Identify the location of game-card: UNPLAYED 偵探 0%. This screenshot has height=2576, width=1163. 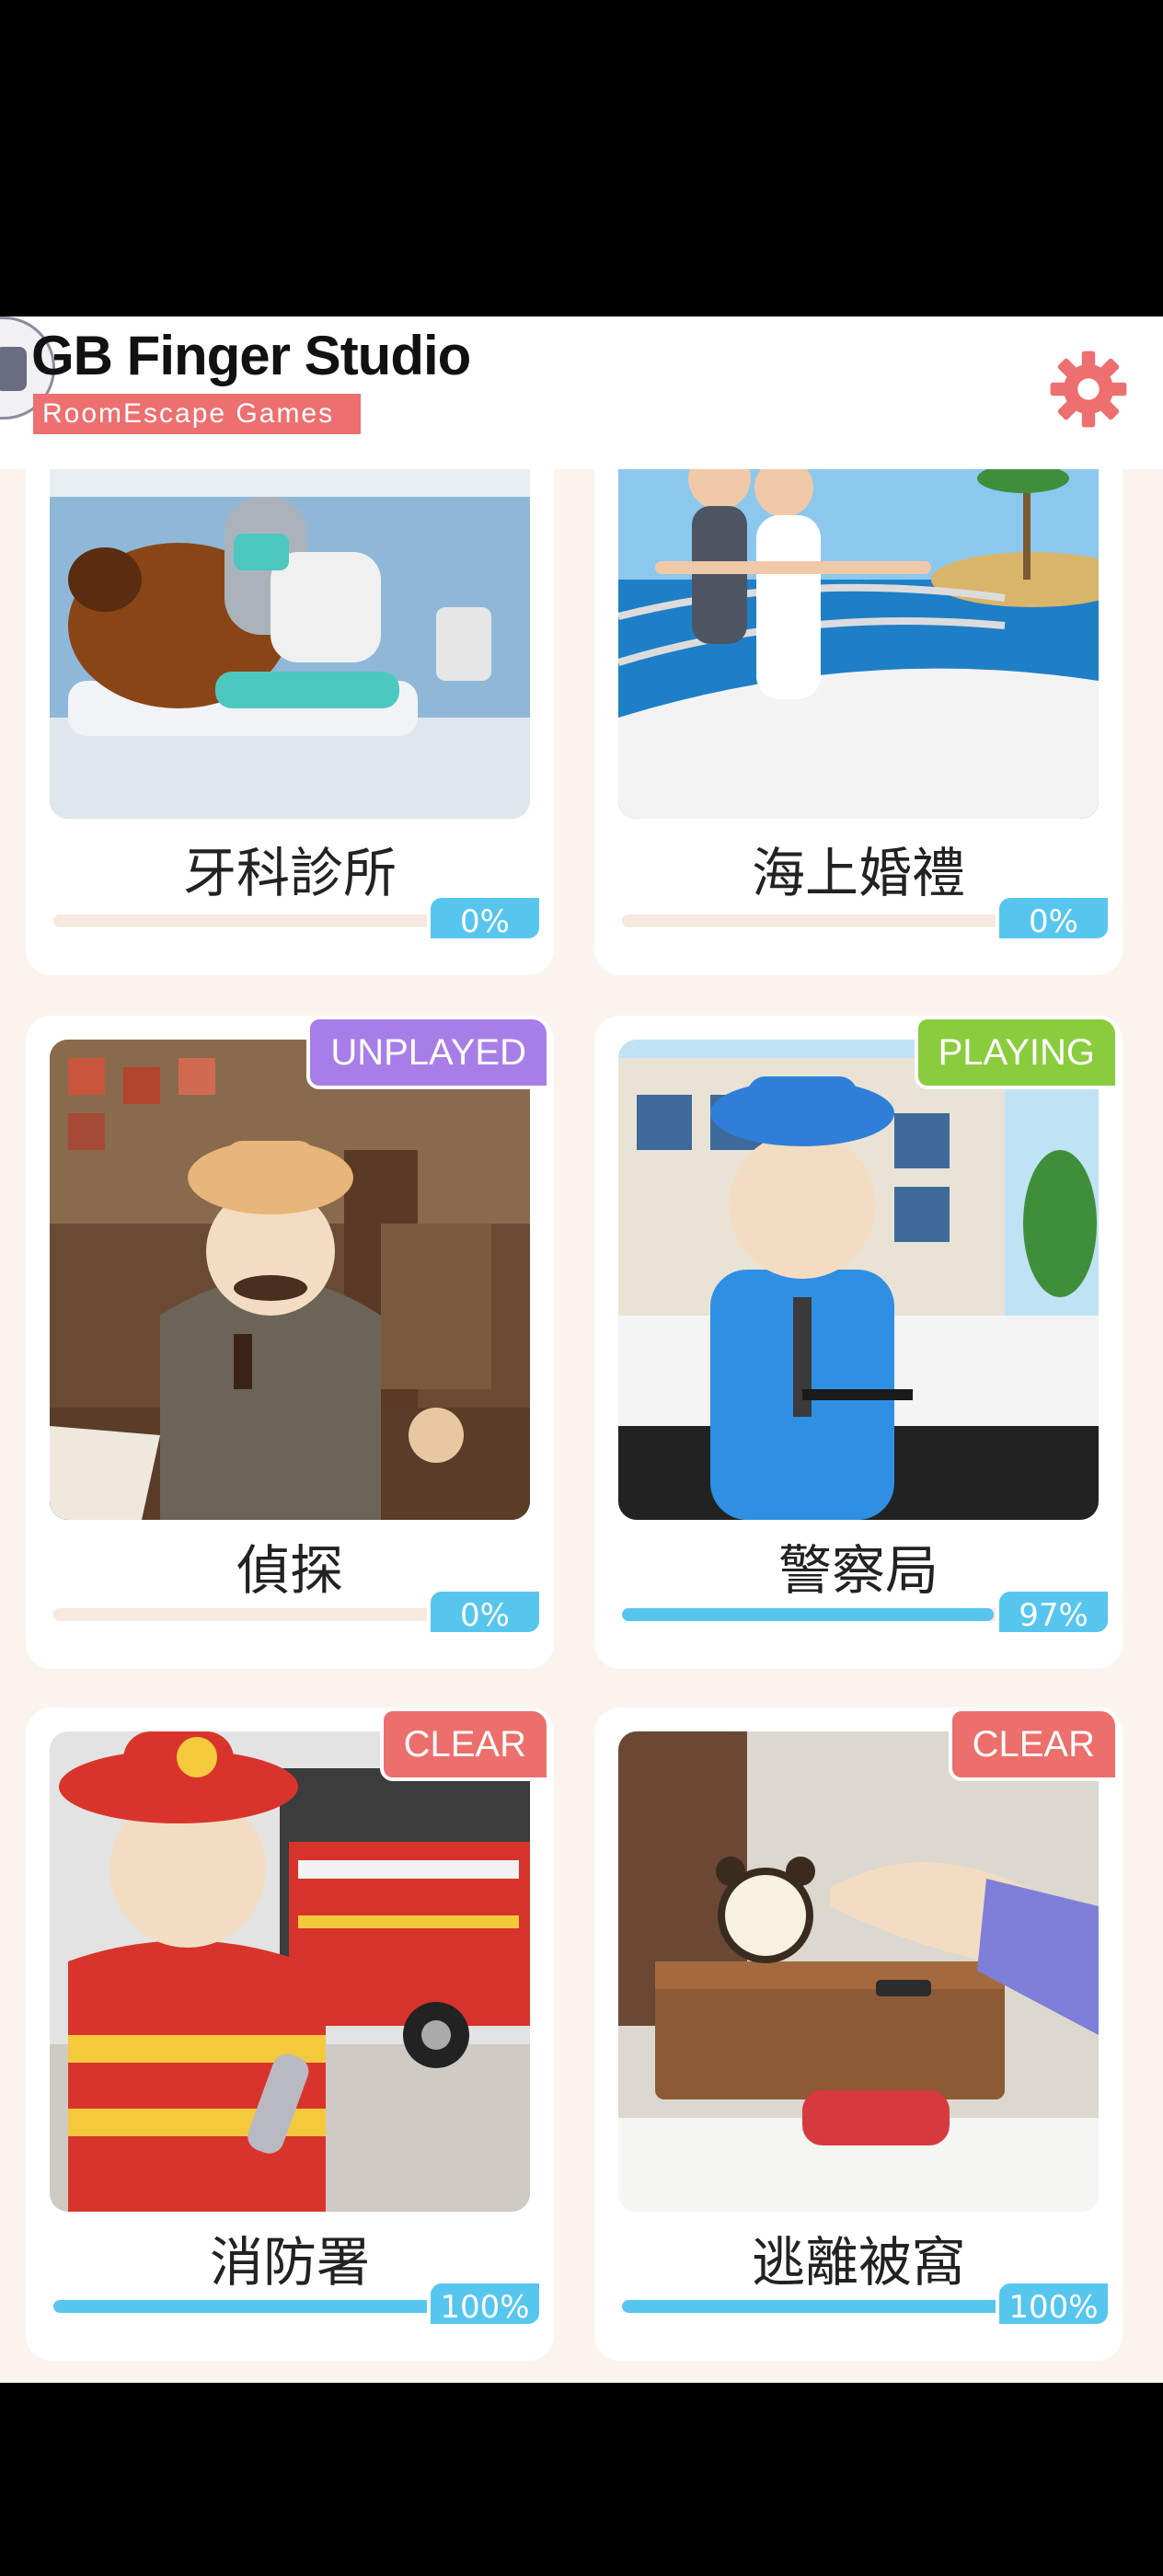
(290, 1342).